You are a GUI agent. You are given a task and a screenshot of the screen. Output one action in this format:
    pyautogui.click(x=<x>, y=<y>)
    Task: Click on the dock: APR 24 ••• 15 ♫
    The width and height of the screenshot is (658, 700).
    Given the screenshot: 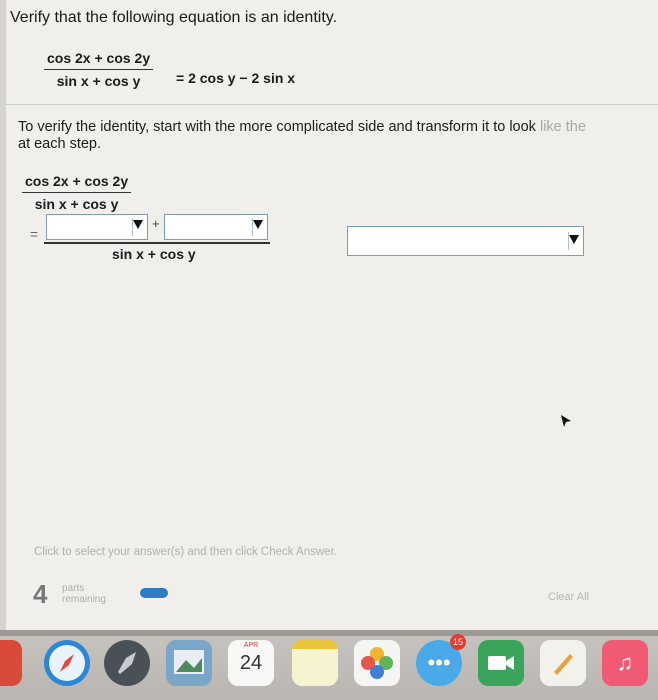 What is the action you would take?
    pyautogui.click(x=329, y=665)
    